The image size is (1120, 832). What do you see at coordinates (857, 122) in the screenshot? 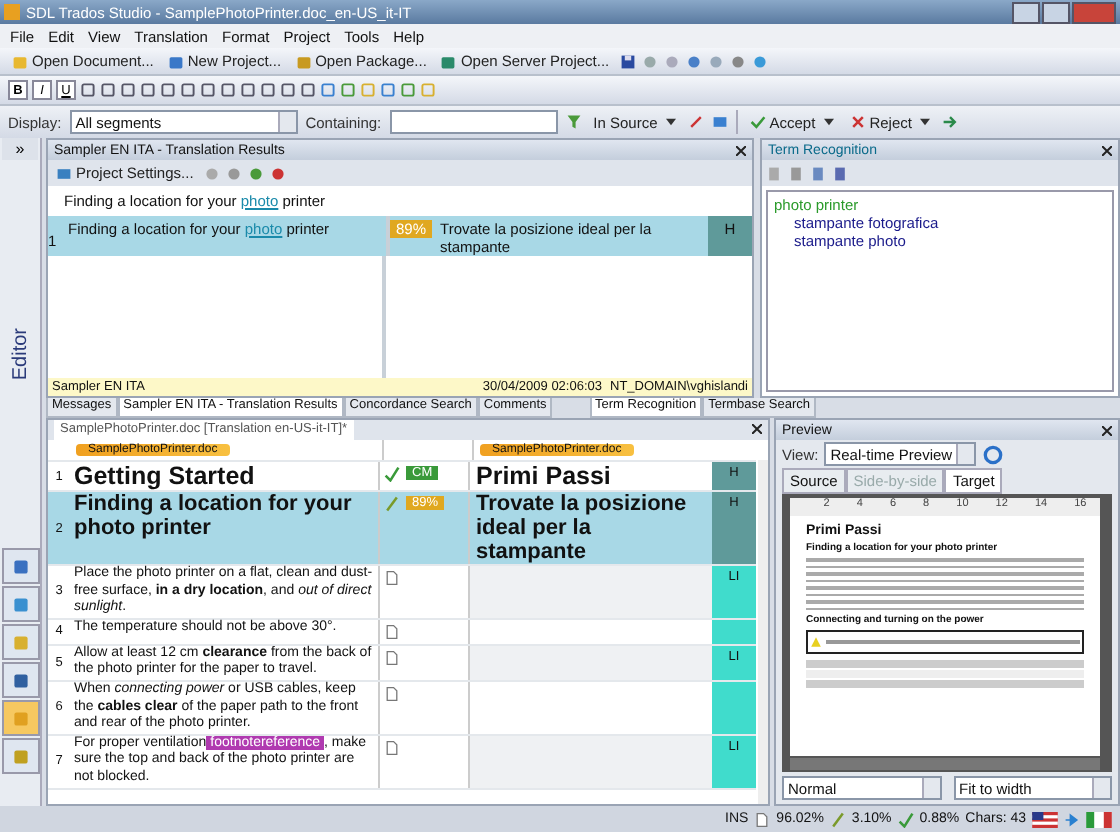
I see `cross-icon` at bounding box center [857, 122].